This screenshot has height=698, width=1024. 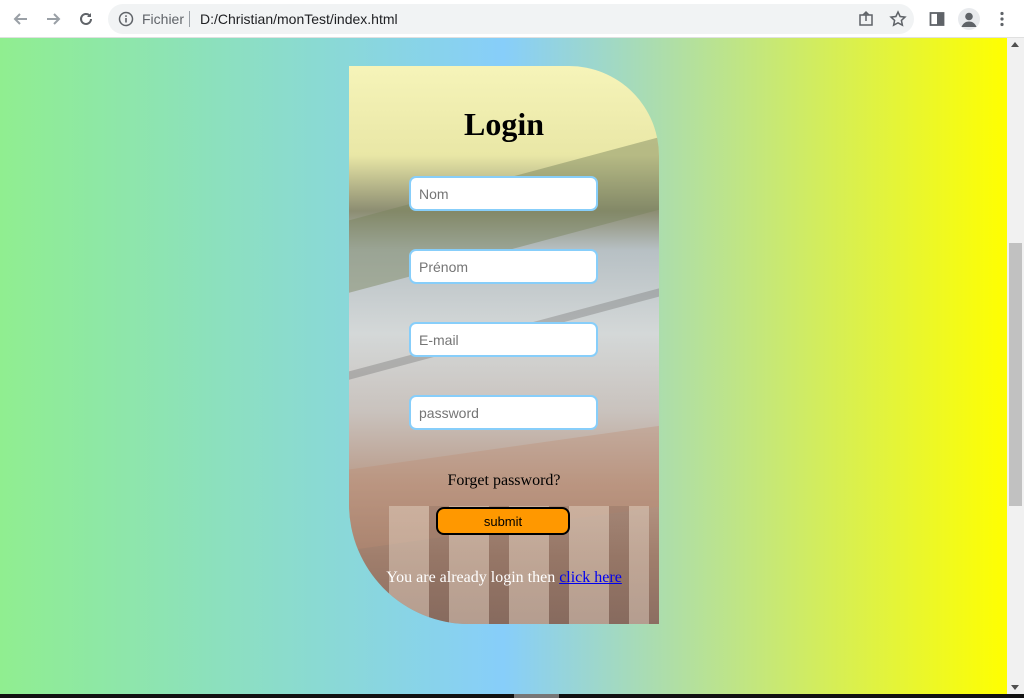 I want to click on scroll-down-icon, so click(x=1015, y=687).